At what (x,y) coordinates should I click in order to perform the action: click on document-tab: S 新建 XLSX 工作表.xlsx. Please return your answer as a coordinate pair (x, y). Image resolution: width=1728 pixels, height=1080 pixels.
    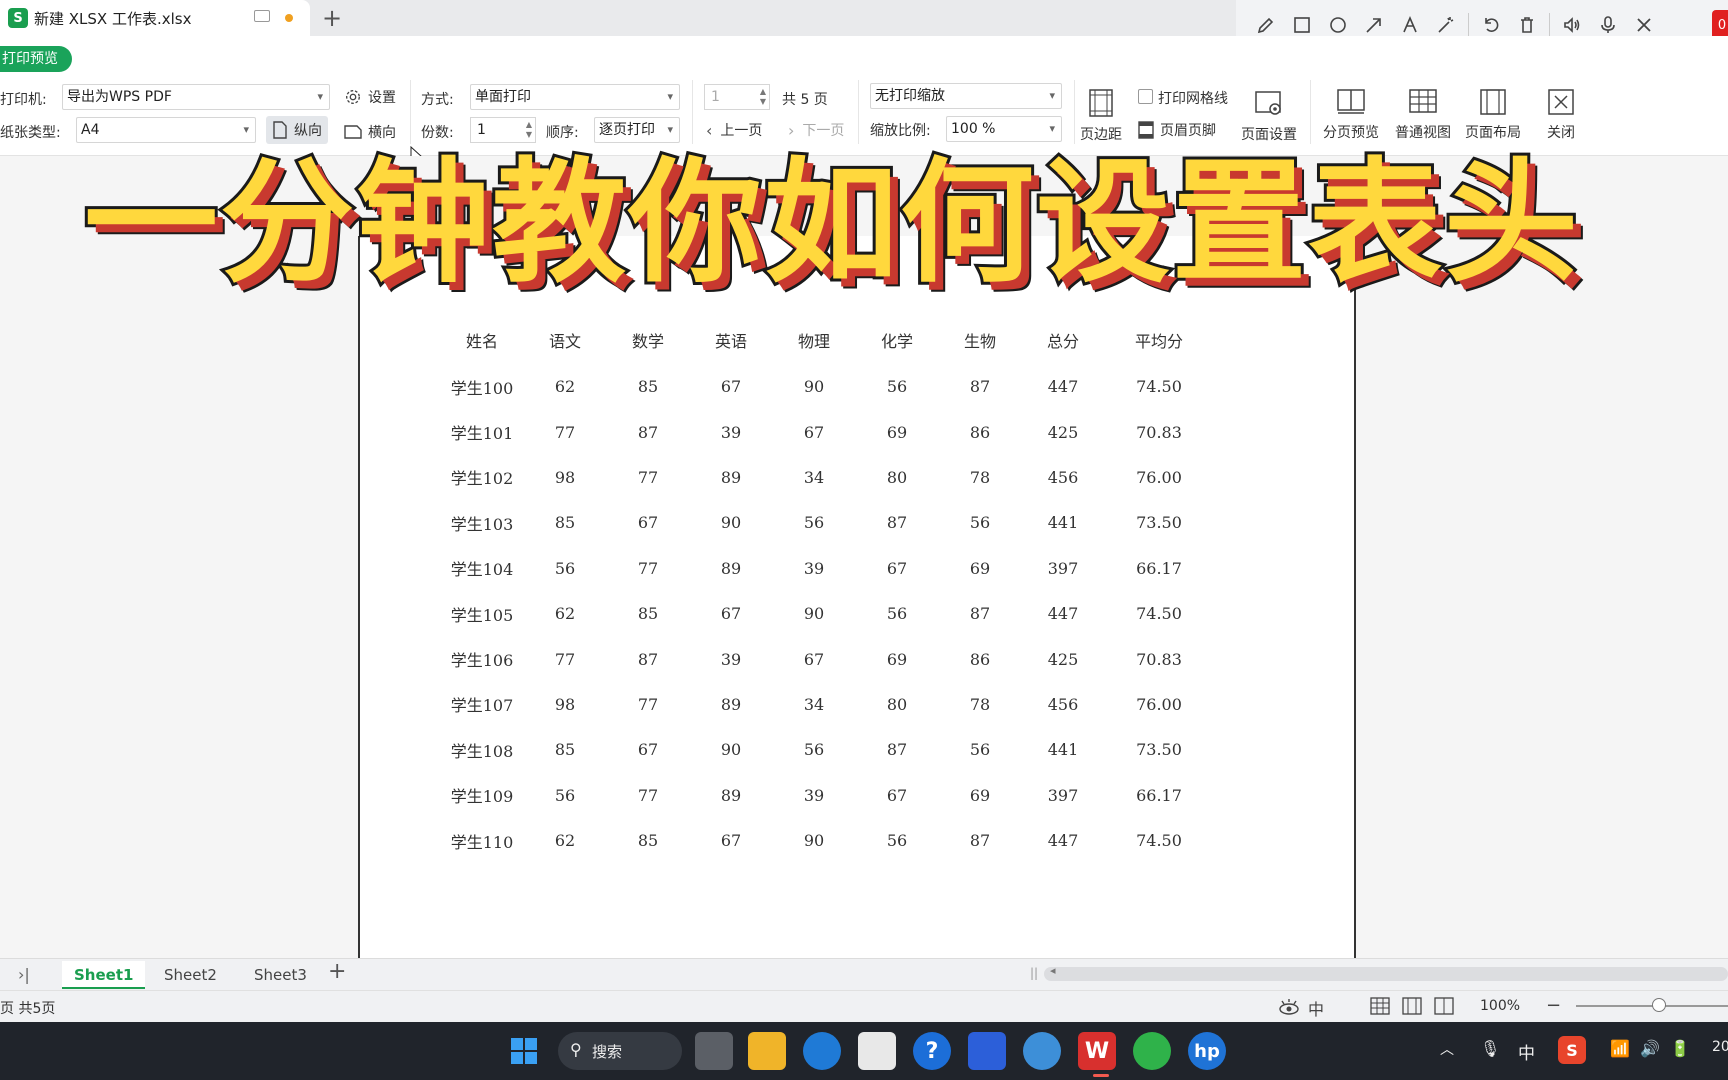
    Looking at the image, I should click on (155, 18).